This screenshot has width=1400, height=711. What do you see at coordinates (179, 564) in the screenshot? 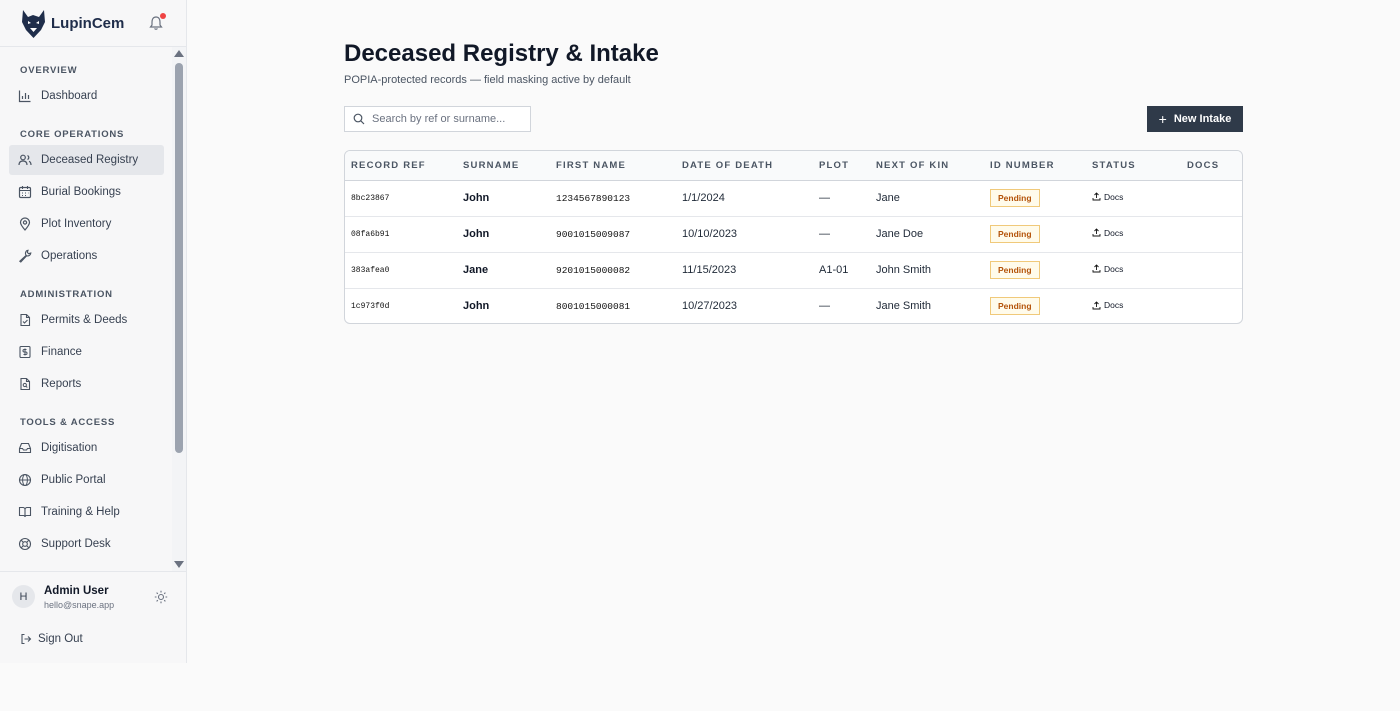
I see `scroll-down-arrow-icon` at bounding box center [179, 564].